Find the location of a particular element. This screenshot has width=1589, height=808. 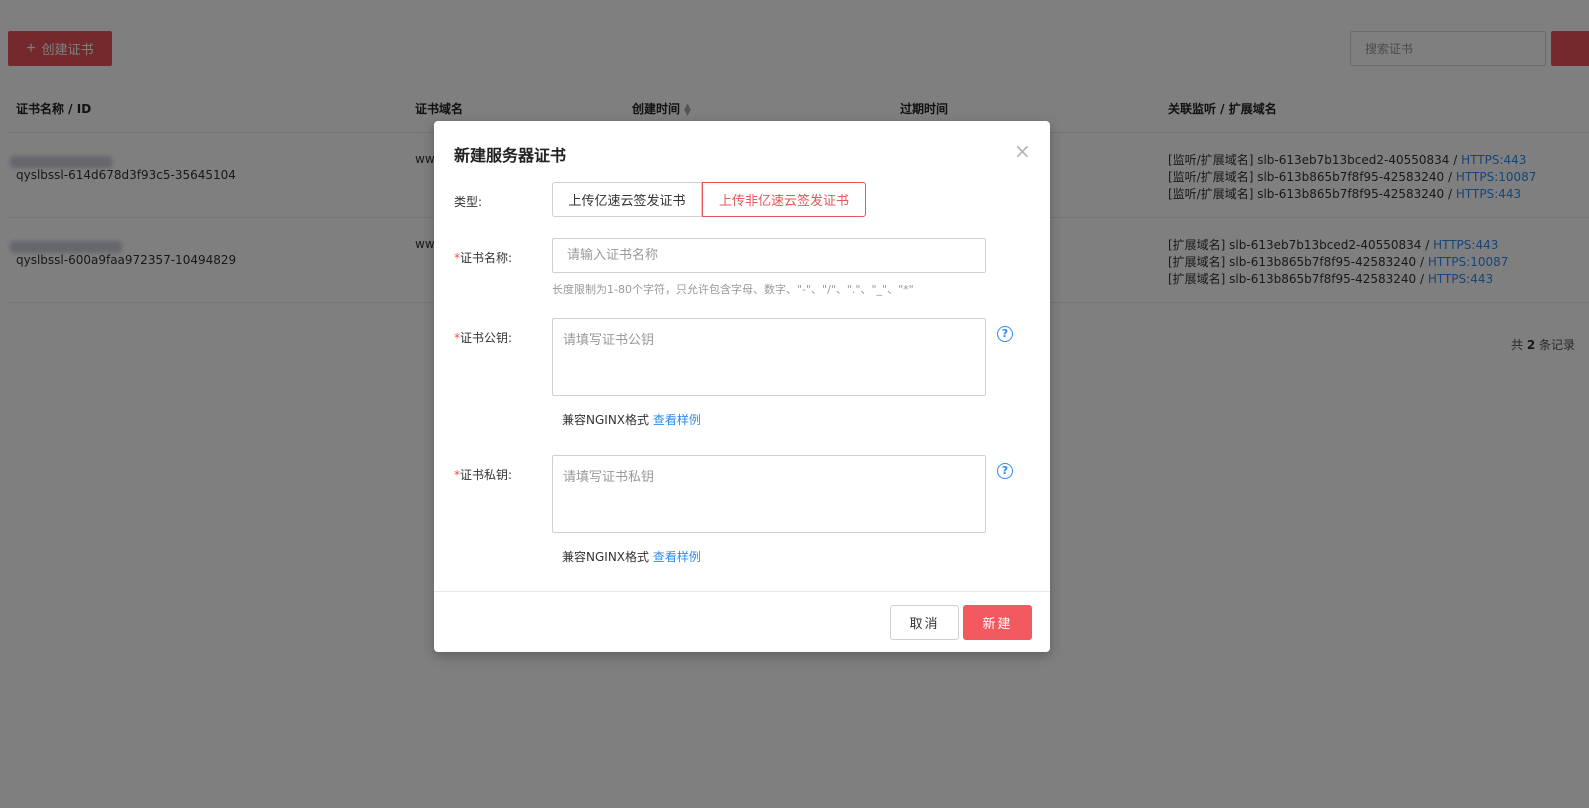

type-option-yisu: 上传亿速云签发证书 is located at coordinates (627, 199).